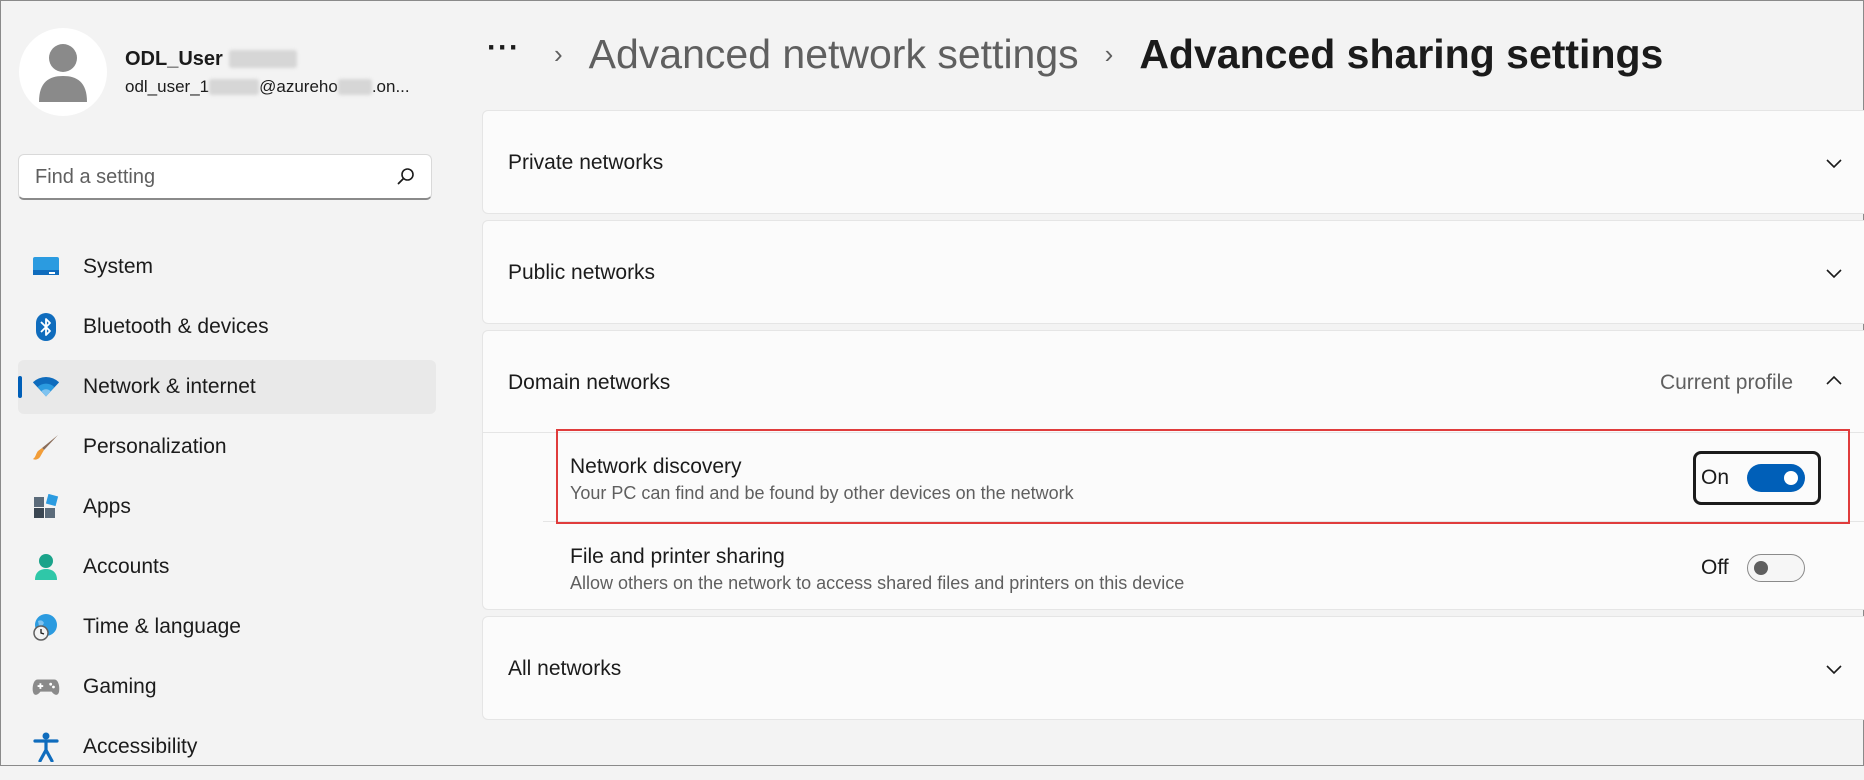 The width and height of the screenshot is (1864, 780). Describe the element at coordinates (107, 506) in the screenshot. I see `sidebar-item-label: Apps` at that location.